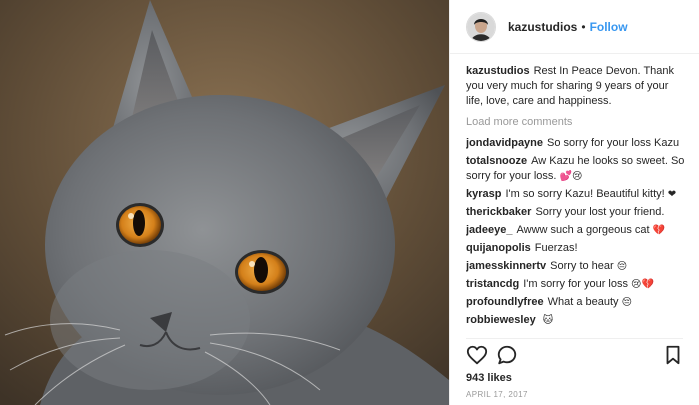  Describe the element at coordinates (556, 248) in the screenshot. I see `comment-text: Fuerzas!` at that location.